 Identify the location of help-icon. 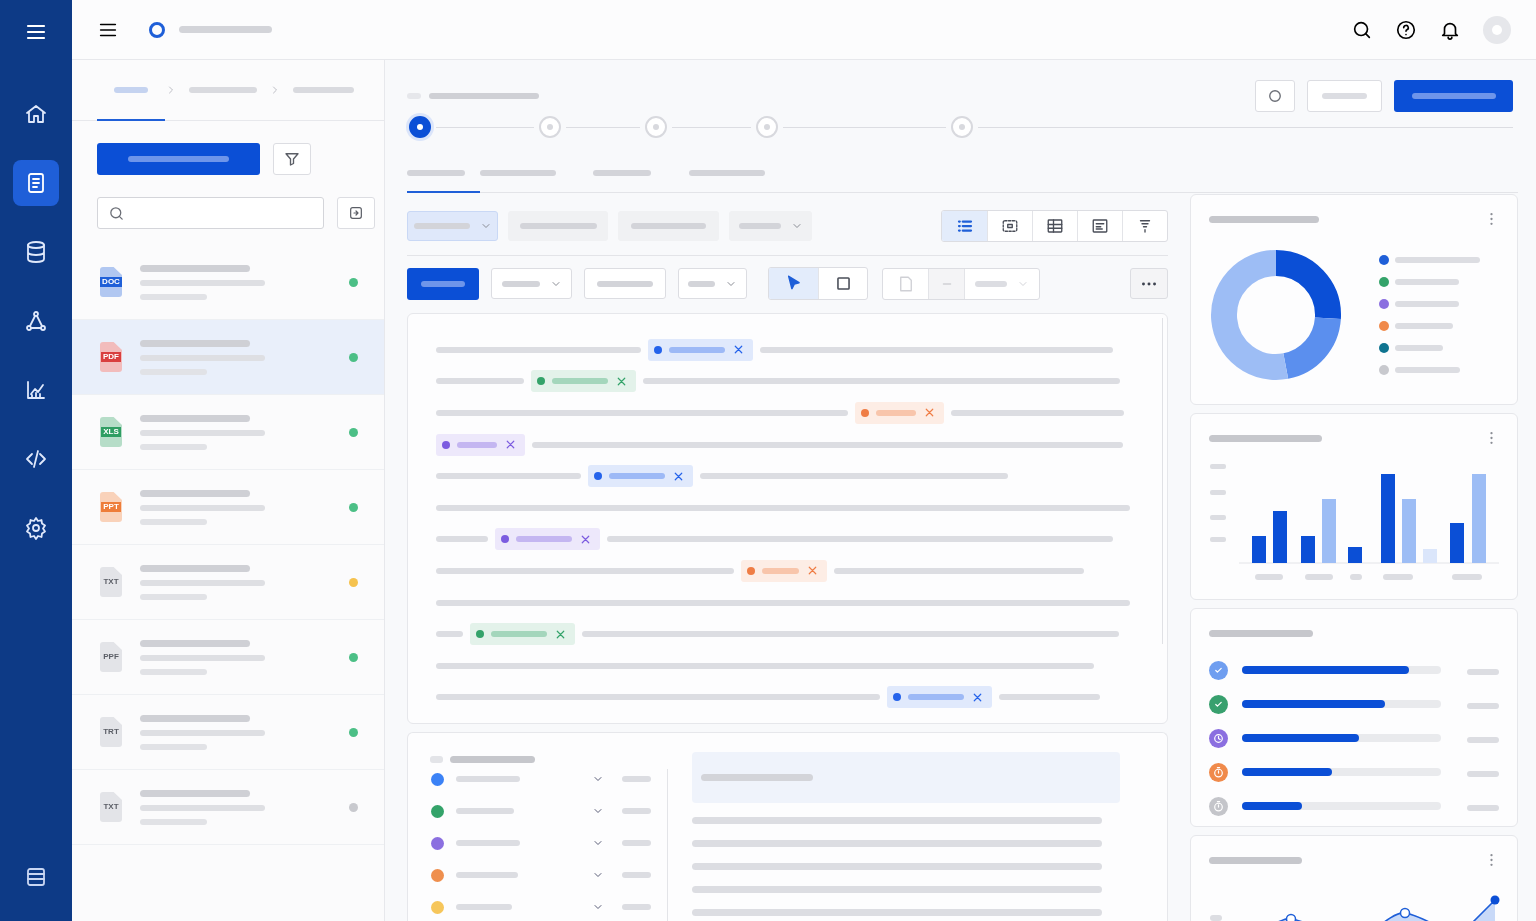
(1406, 29).